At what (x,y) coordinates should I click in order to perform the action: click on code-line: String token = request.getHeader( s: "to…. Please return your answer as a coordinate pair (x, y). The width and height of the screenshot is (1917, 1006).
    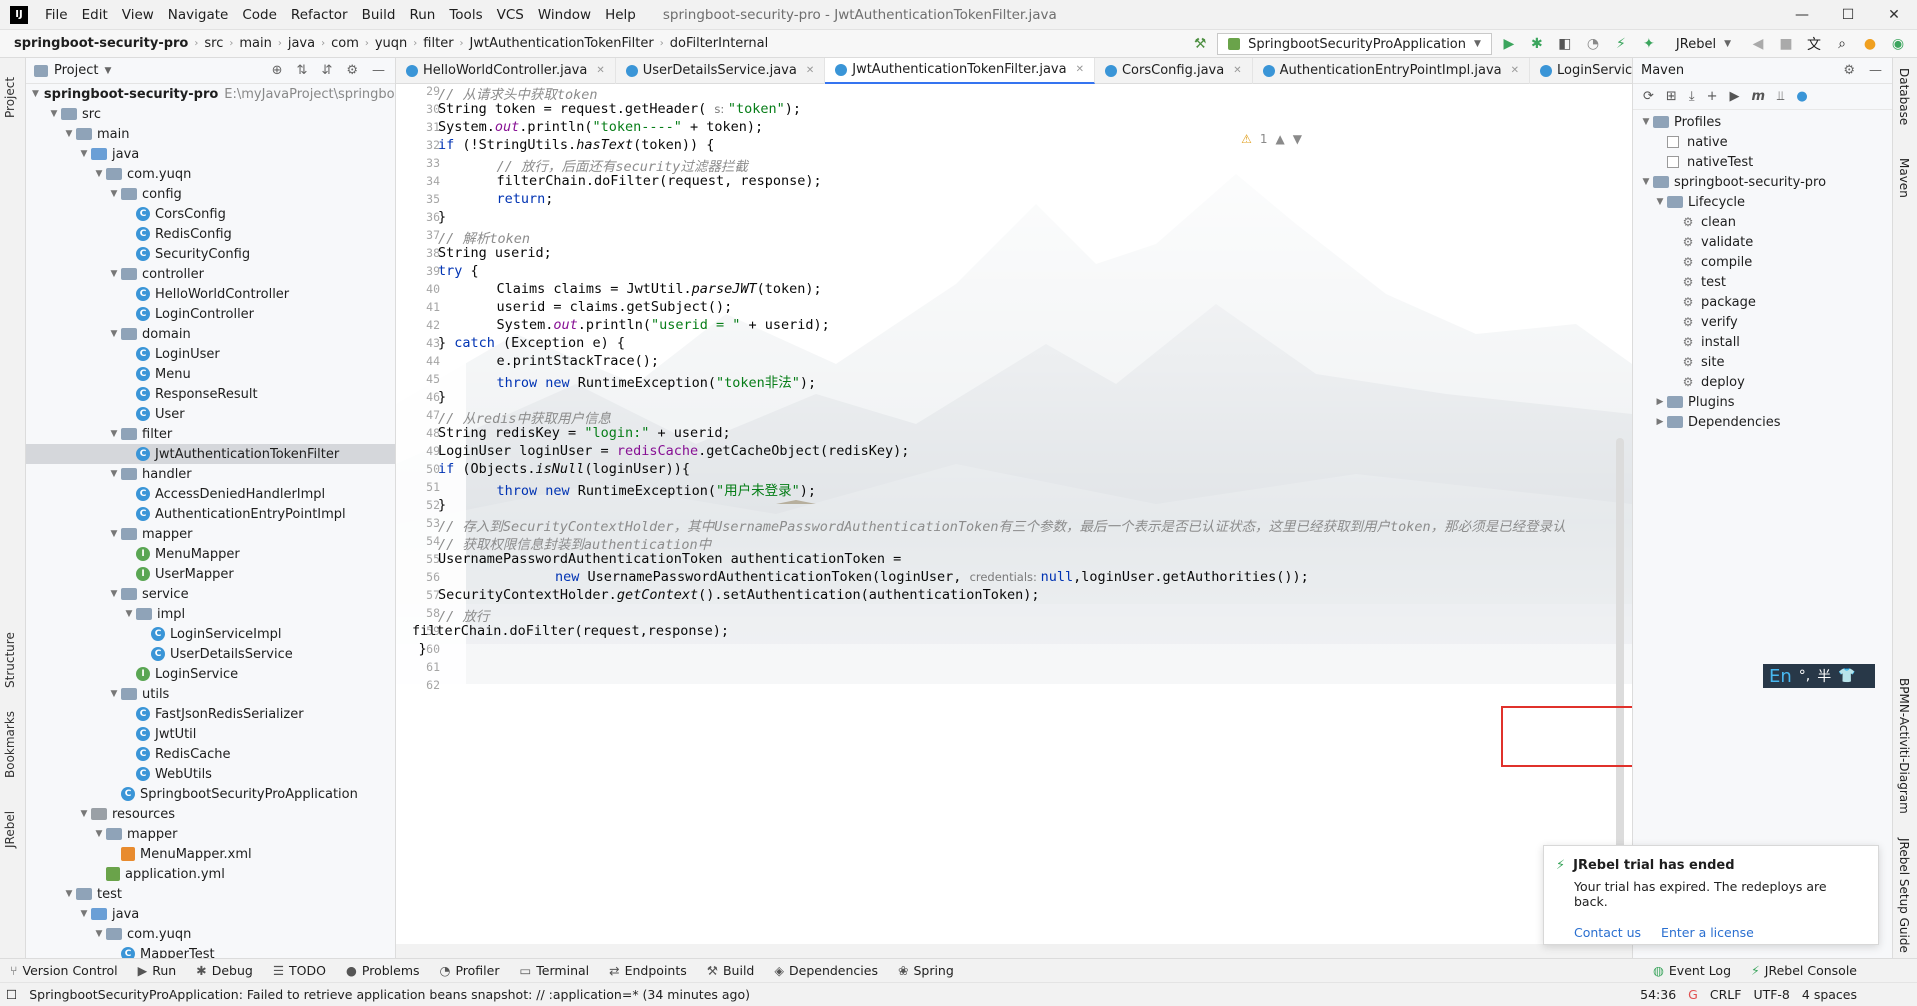
    Looking at the image, I should click on (619, 109).